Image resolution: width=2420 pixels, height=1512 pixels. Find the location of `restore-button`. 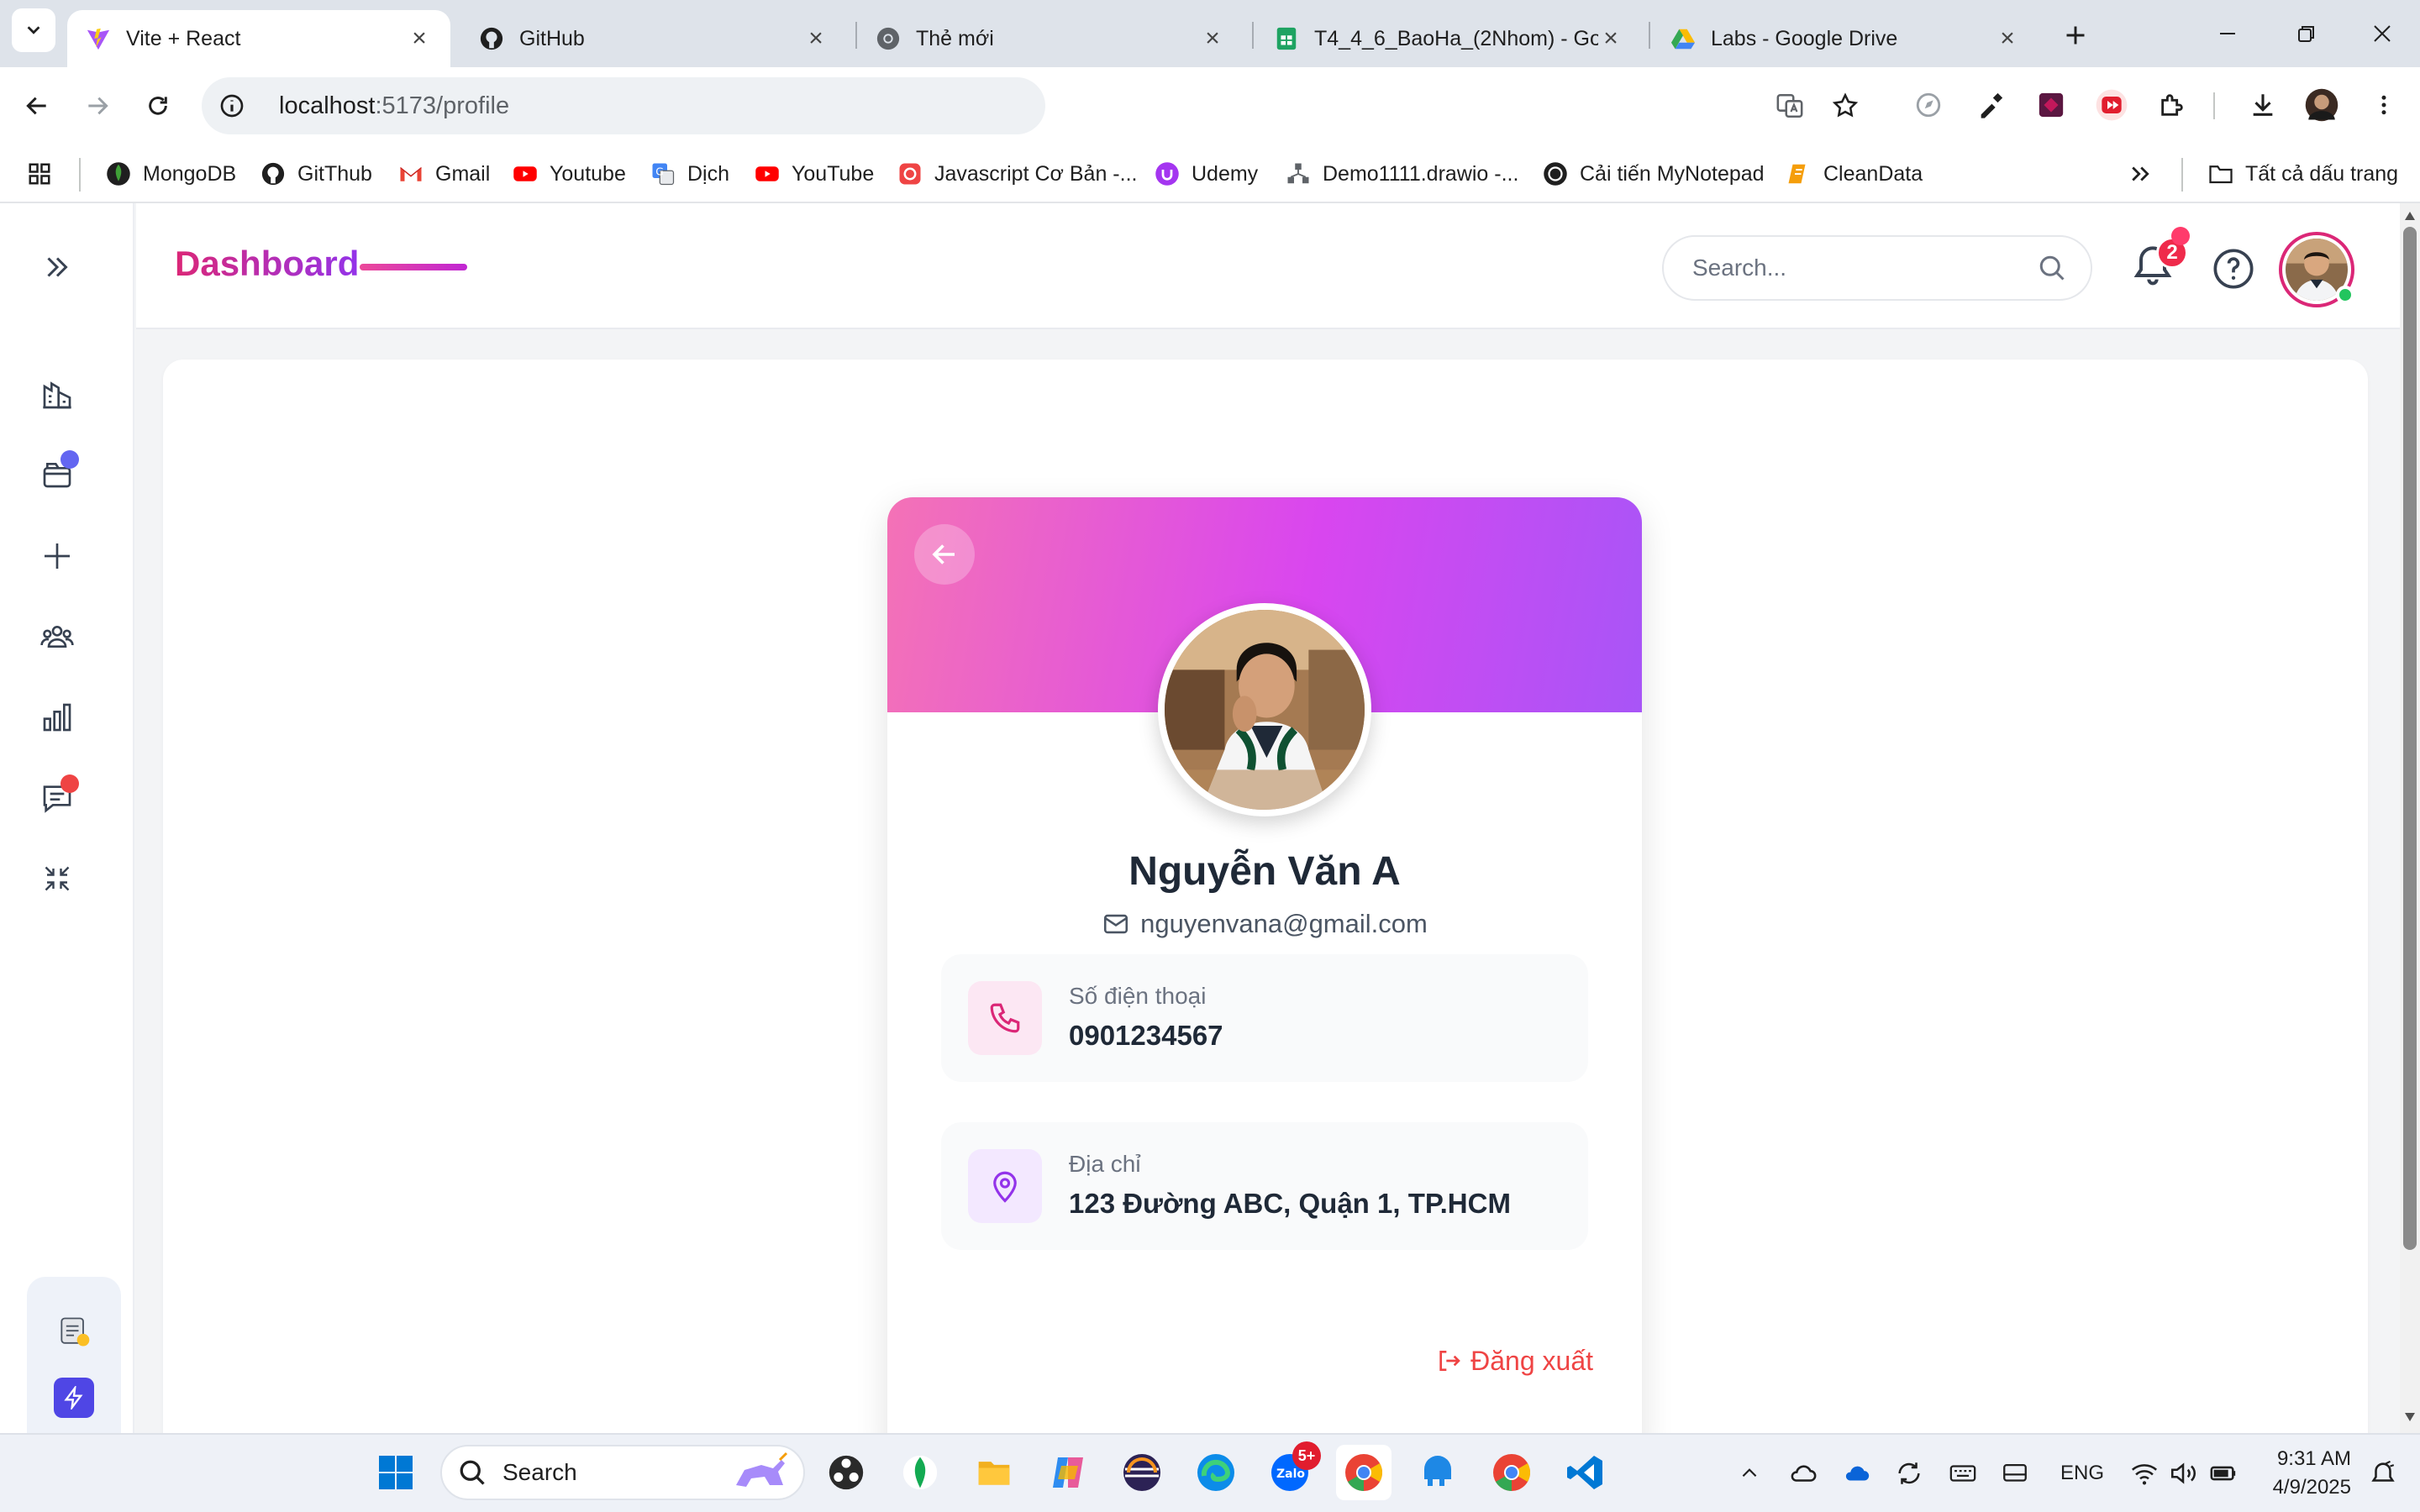

restore-button is located at coordinates (2306, 33).